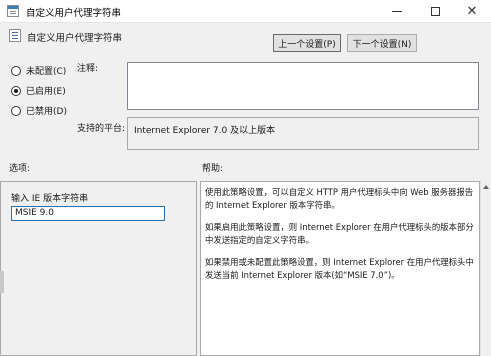 This screenshot has height=356, width=491. What do you see at coordinates (213, 169) in the screenshot?
I see `help-heading: 帮助:` at bounding box center [213, 169].